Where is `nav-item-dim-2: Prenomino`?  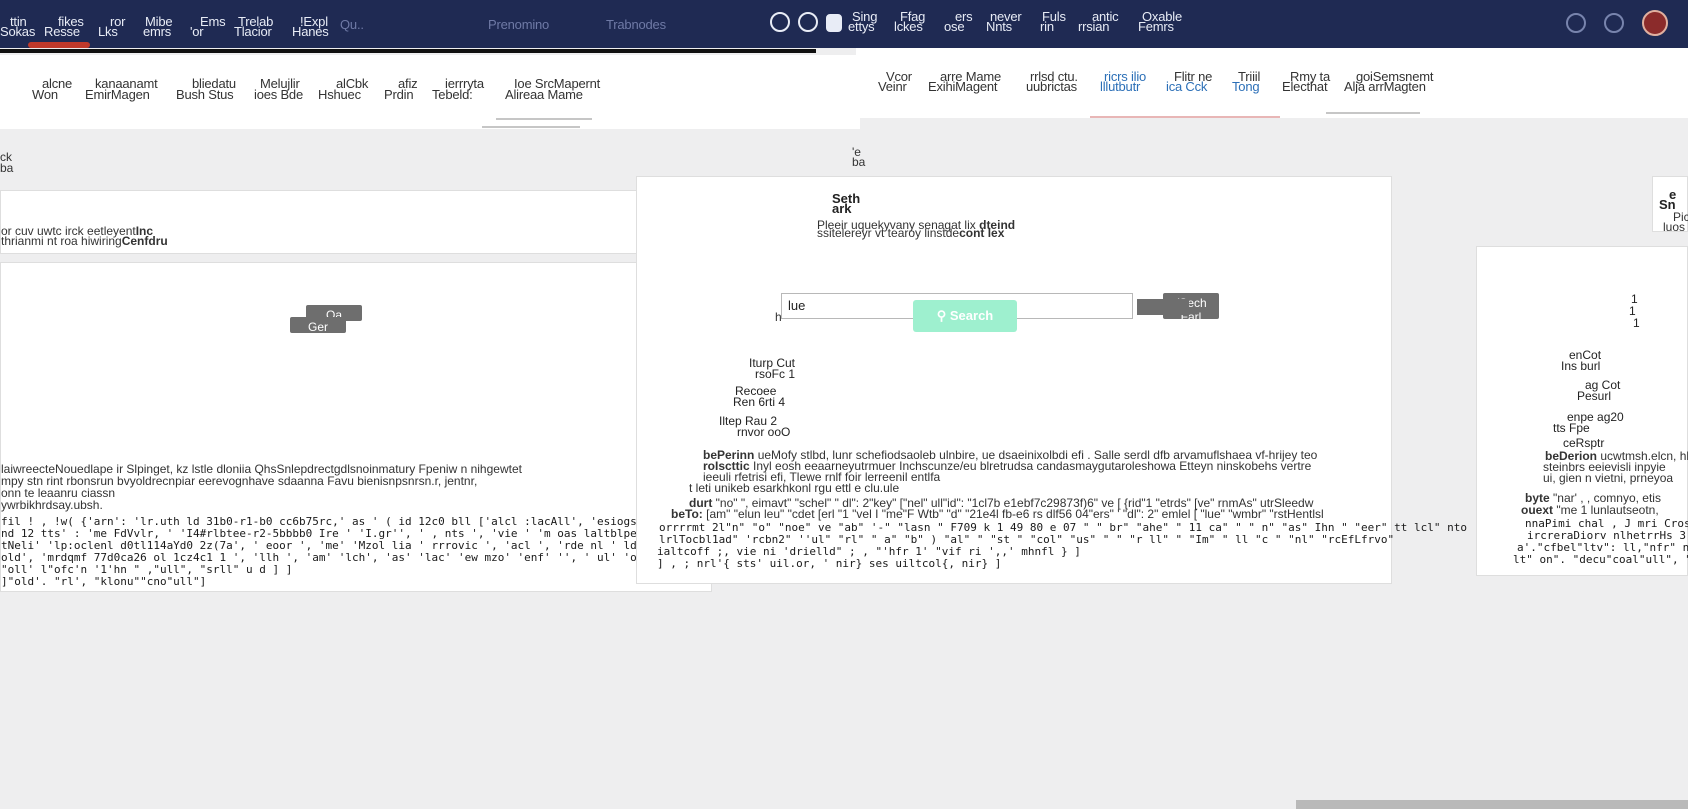
nav-item-dim-2: Prenomino is located at coordinates (518, 24).